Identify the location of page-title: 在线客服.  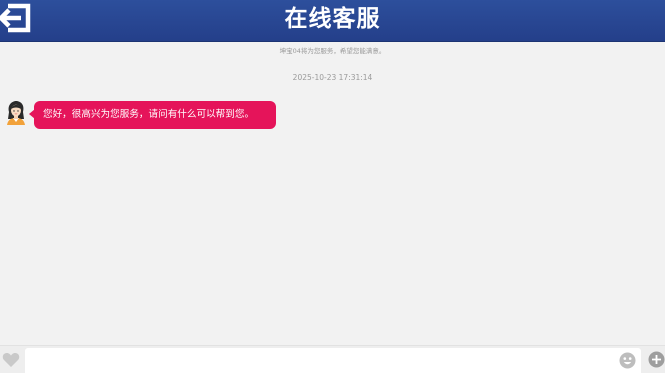
(332, 19).